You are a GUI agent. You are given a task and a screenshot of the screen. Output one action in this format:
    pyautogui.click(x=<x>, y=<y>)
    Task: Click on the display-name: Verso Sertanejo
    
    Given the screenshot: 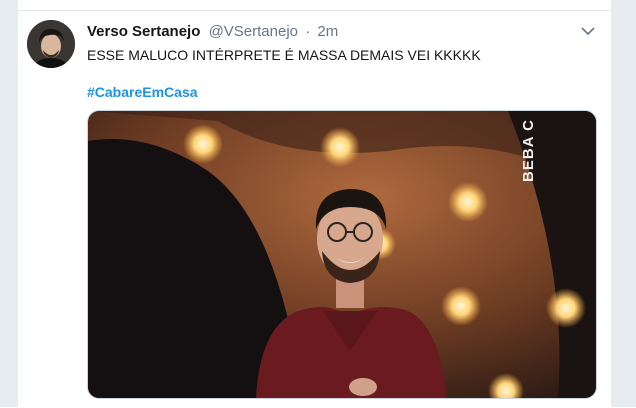 What is the action you would take?
    pyautogui.click(x=143, y=31)
    